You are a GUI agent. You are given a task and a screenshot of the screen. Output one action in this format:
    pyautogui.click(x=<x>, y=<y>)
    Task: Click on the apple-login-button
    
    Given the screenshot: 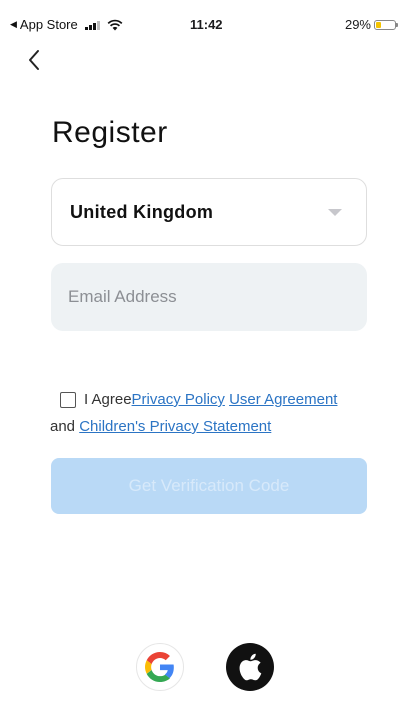 What is the action you would take?
    pyautogui.click(x=250, y=667)
    